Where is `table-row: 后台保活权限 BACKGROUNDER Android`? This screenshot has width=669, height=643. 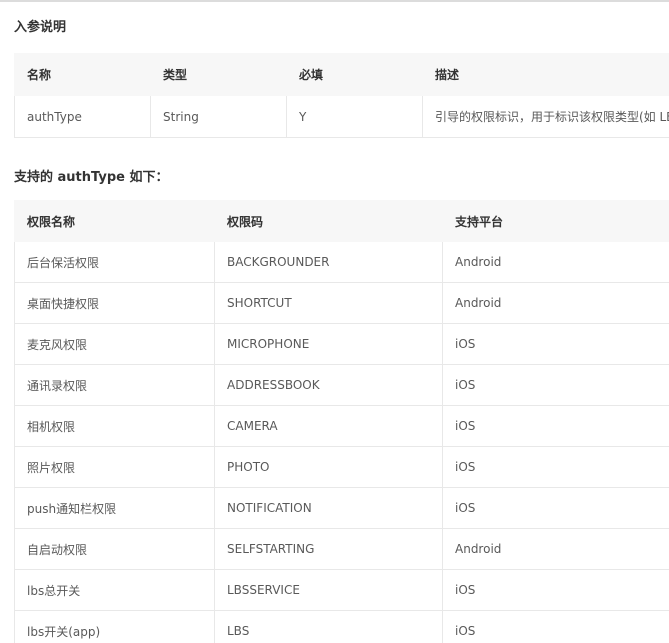
table-row: 后台保活权限 BACKGROUNDER Android is located at coordinates (341, 262).